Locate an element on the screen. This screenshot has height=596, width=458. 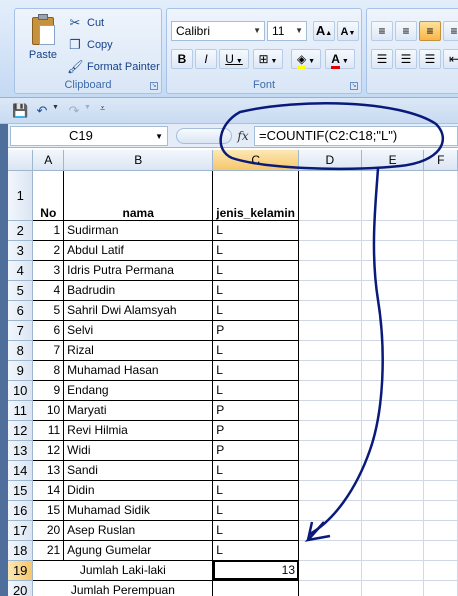
chevron-down-icon: ▼ is located at coordinates (55, 107).